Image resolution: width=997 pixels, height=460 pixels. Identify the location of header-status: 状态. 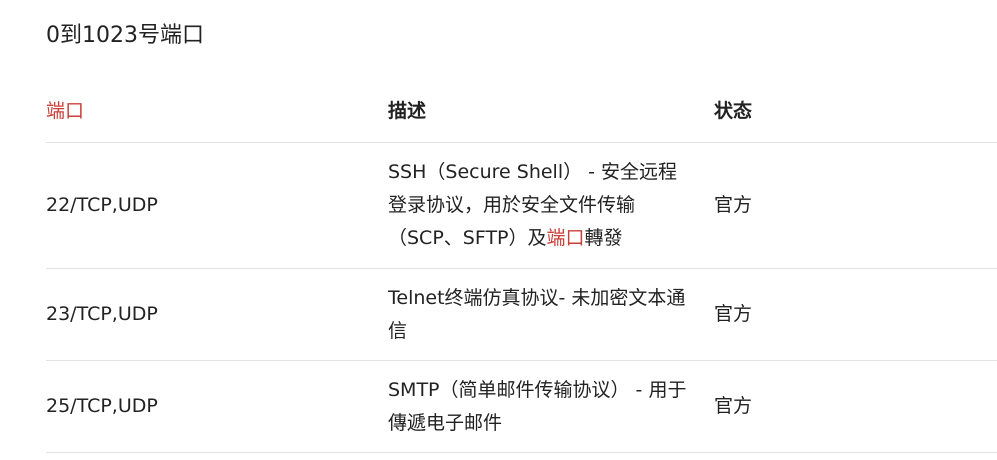
(733, 110).